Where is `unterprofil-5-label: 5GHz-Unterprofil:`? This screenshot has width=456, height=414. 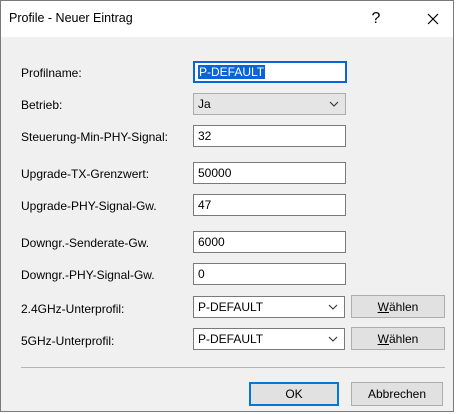 unterprofil-5-label: 5GHz-Unterprofil: is located at coordinates (68, 341).